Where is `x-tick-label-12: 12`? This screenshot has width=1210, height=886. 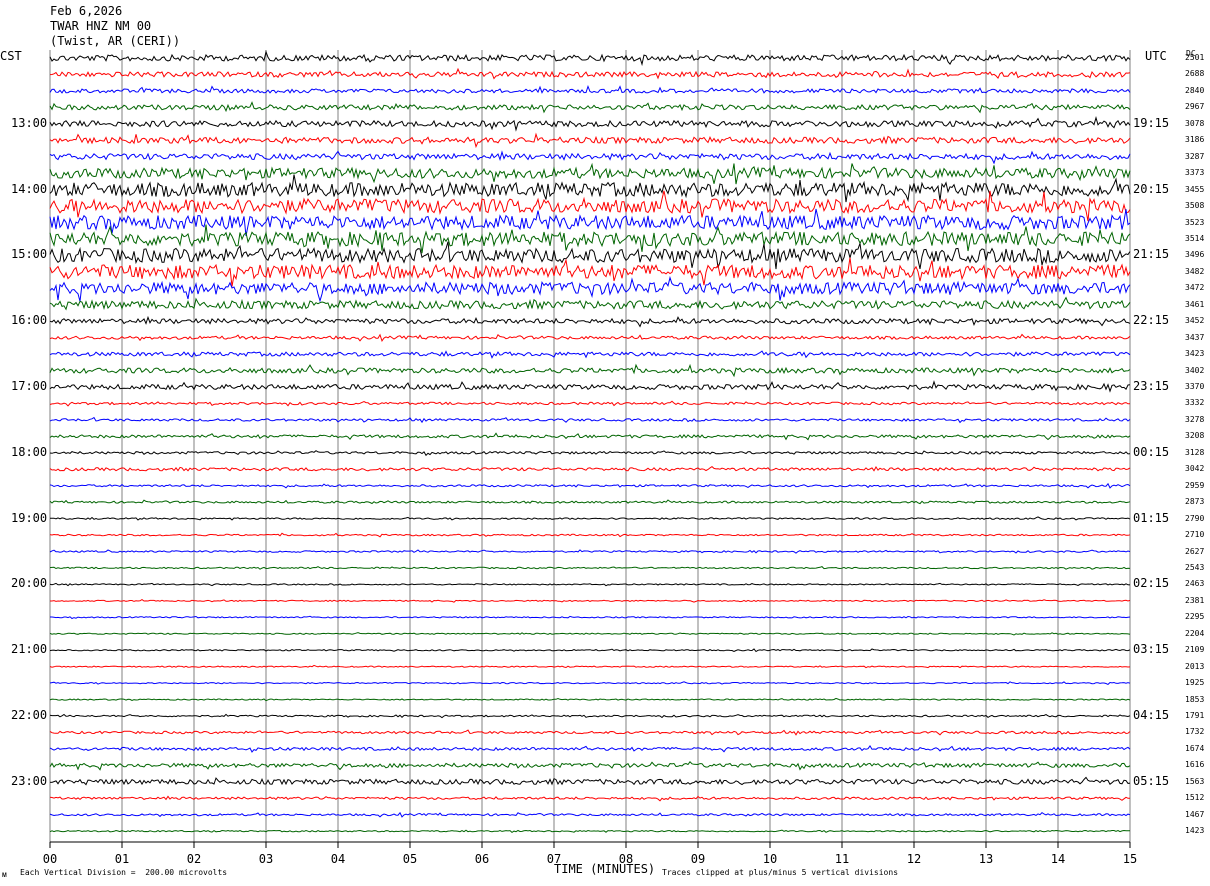
x-tick-label-12: 12 is located at coordinates (914, 859).